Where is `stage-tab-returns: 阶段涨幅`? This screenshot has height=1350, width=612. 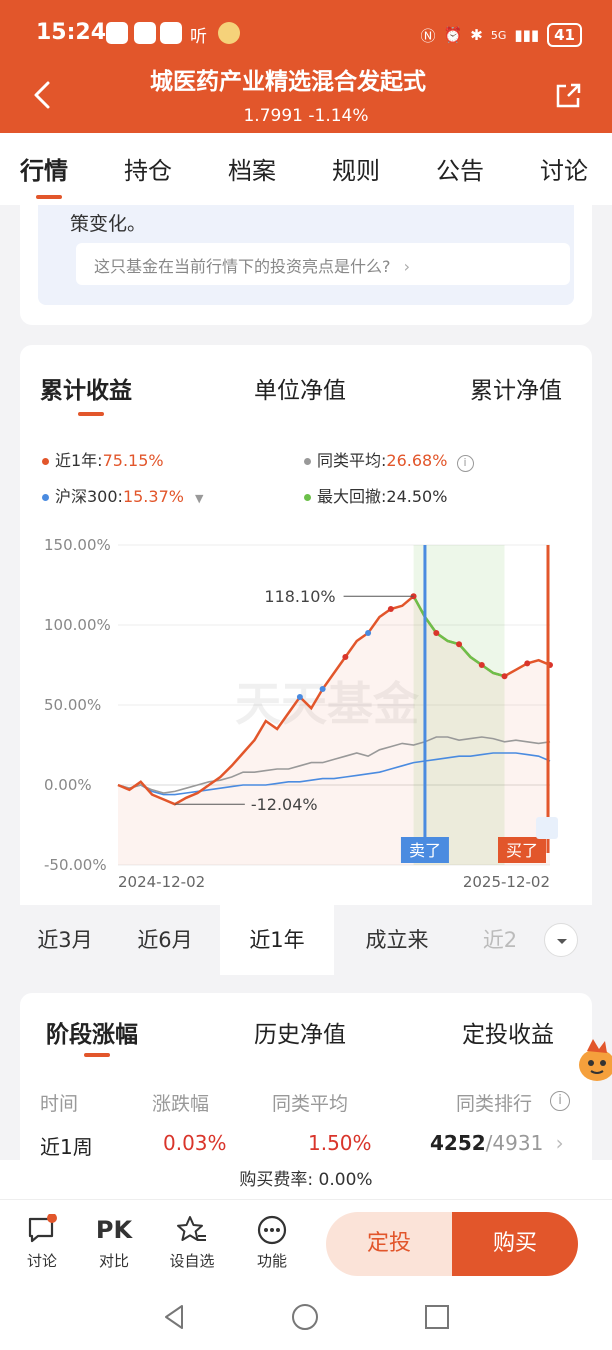
stage-tab-returns: 阶段涨幅 is located at coordinates (92, 1032).